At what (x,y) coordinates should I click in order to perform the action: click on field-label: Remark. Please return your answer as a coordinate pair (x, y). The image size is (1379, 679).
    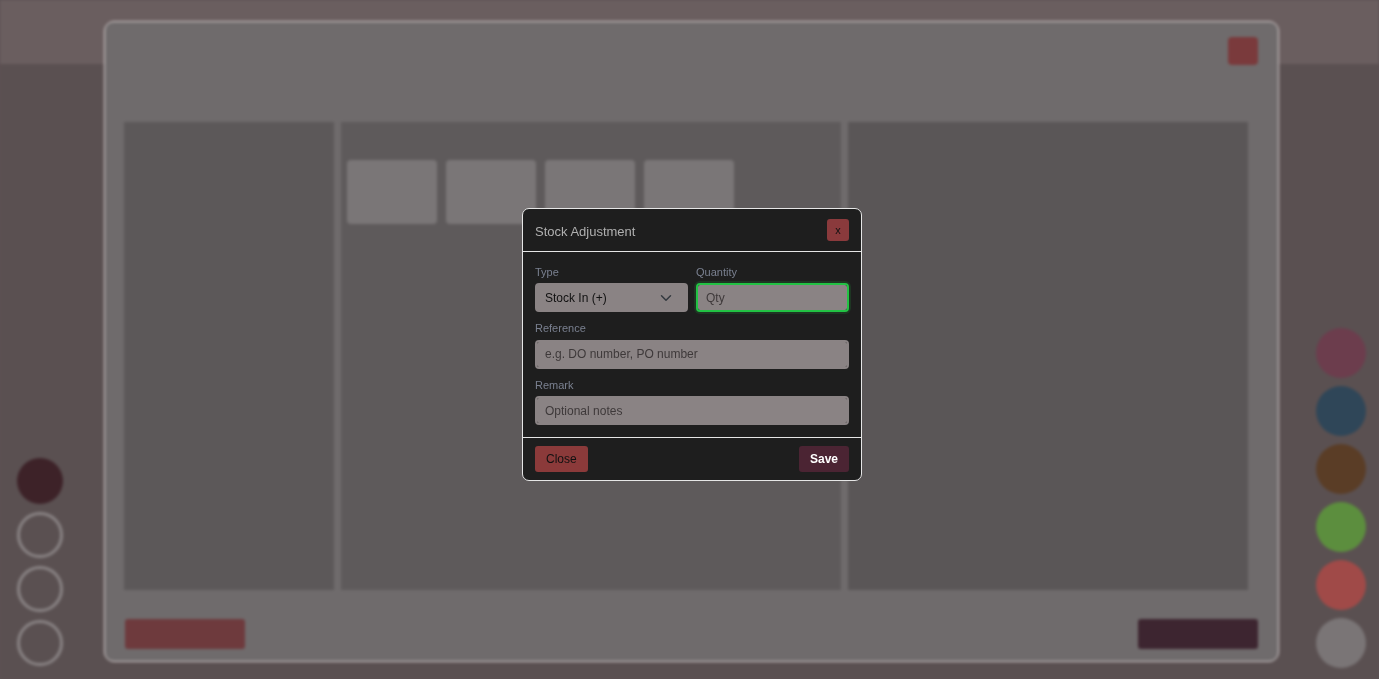
    Looking at the image, I should click on (555, 385).